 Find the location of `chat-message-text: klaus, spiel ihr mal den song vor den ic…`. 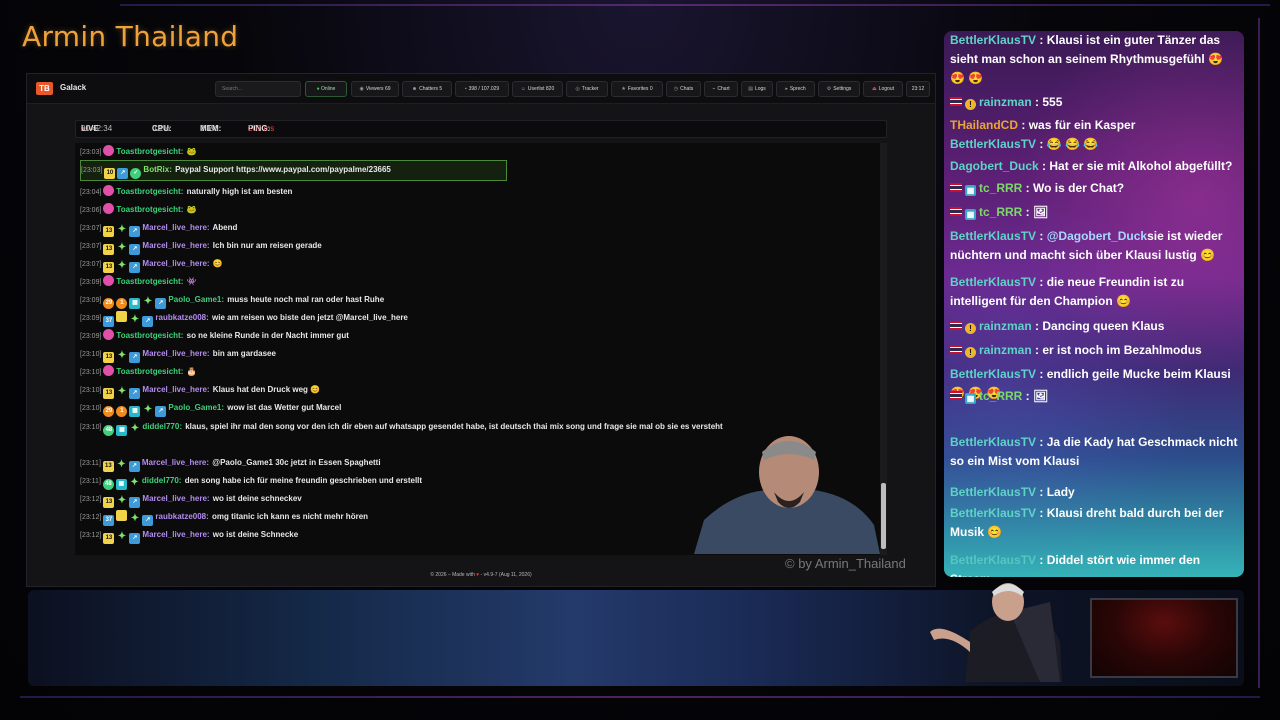

chat-message-text: klaus, spiel ihr mal den song vor den ic… is located at coordinates (453, 426).